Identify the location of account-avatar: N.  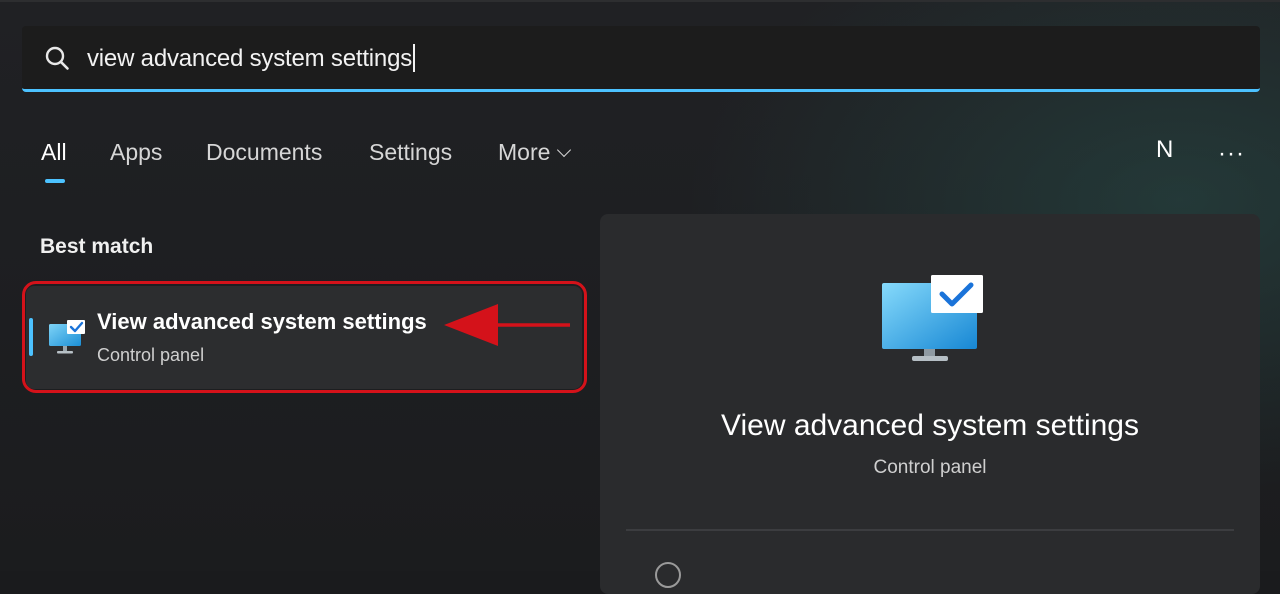
(1164, 150).